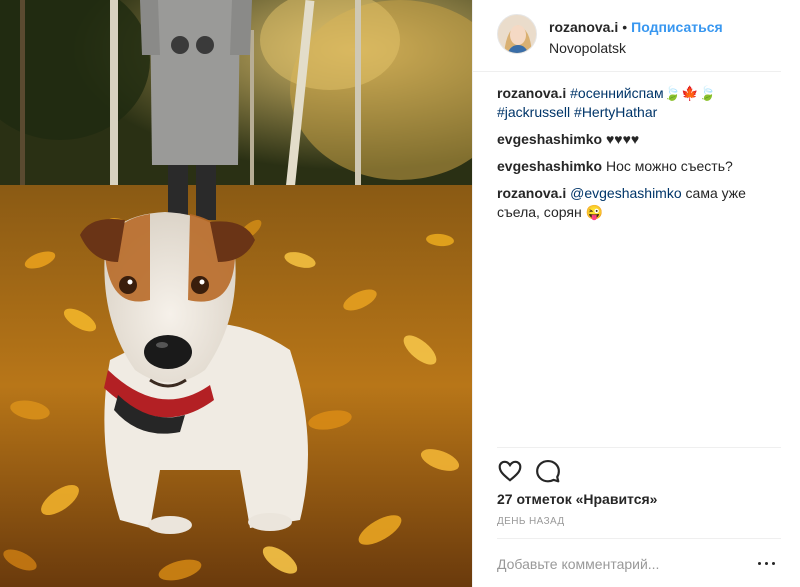 This screenshot has height=587, width=800. What do you see at coordinates (533, 112) in the screenshot?
I see `hashtag: #jackrussell` at bounding box center [533, 112].